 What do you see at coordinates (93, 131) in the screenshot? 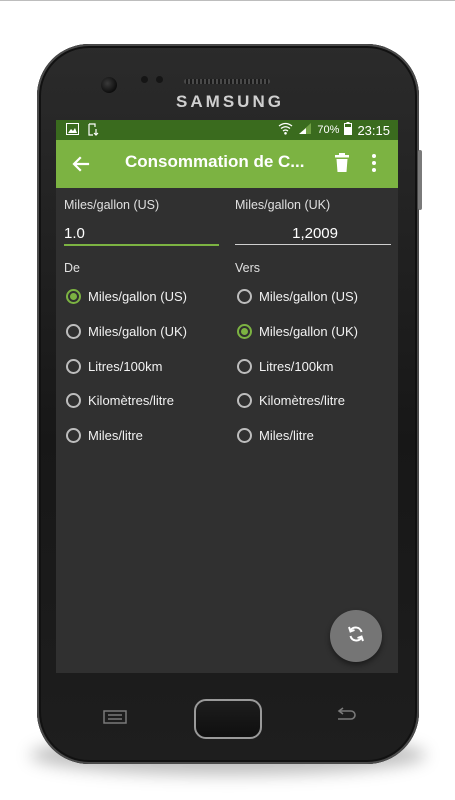
I see `download-icon` at bounding box center [93, 131].